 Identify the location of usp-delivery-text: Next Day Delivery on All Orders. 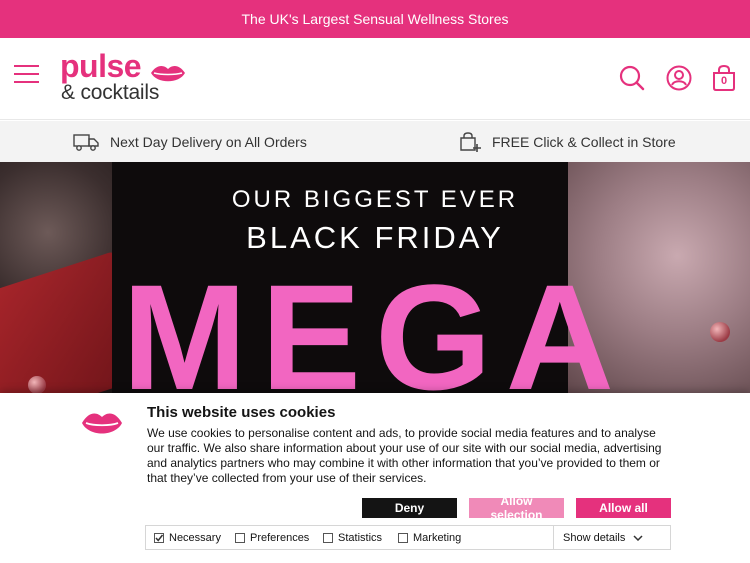
(208, 141).